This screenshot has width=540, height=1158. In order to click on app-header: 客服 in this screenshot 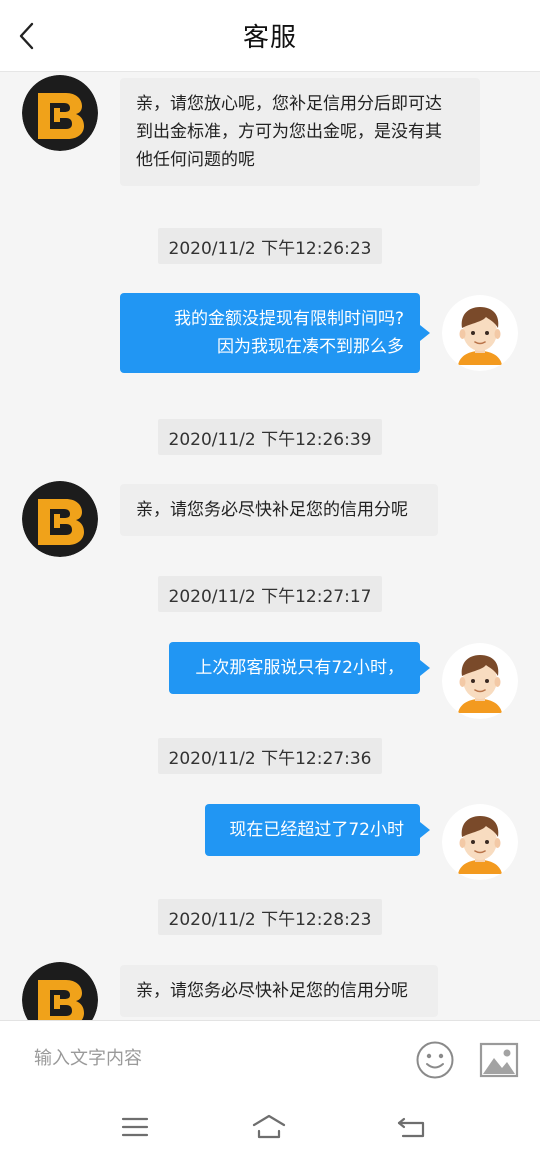, I will do `click(270, 36)`.